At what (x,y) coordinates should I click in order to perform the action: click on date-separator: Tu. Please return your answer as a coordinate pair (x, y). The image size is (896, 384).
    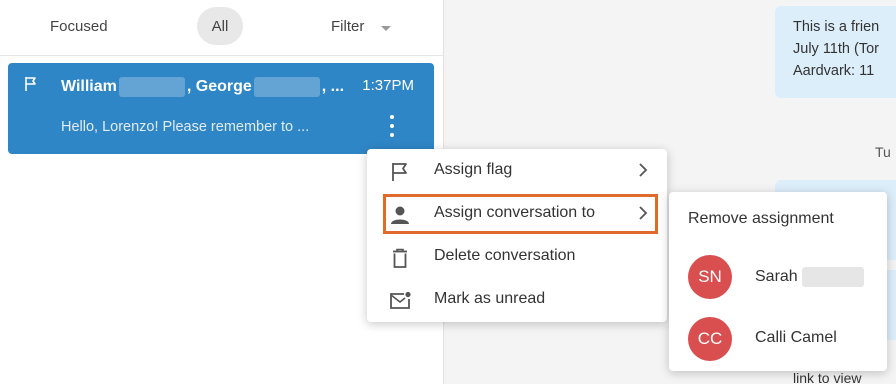
    Looking at the image, I should click on (883, 152).